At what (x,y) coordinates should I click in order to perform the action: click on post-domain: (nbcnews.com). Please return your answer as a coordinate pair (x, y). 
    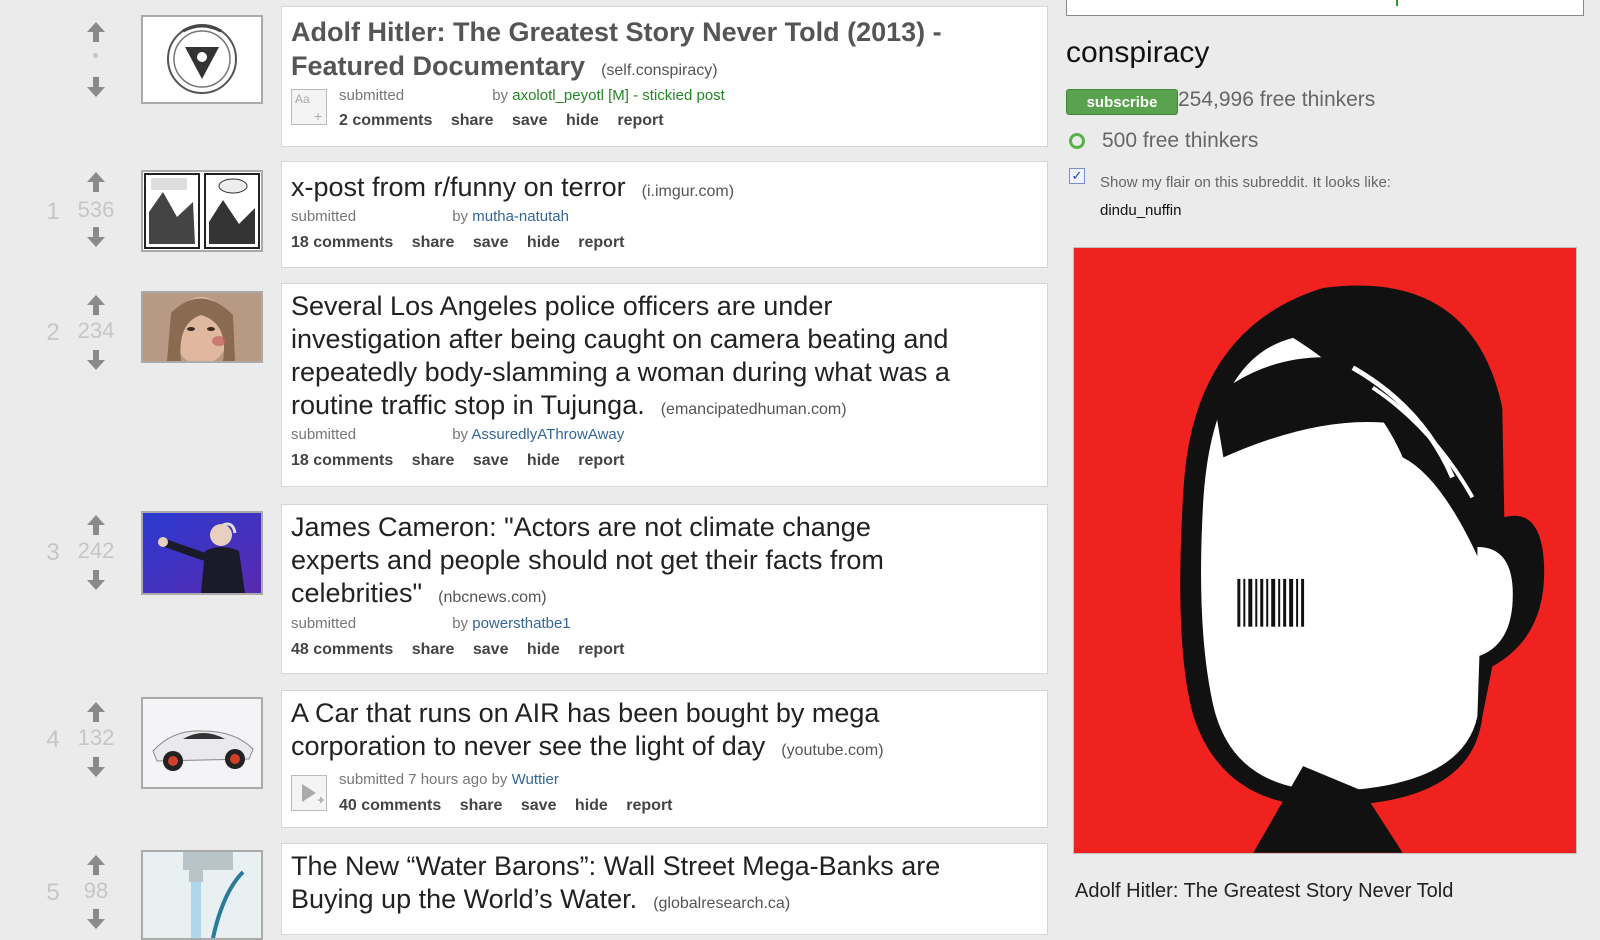
    Looking at the image, I should click on (492, 597).